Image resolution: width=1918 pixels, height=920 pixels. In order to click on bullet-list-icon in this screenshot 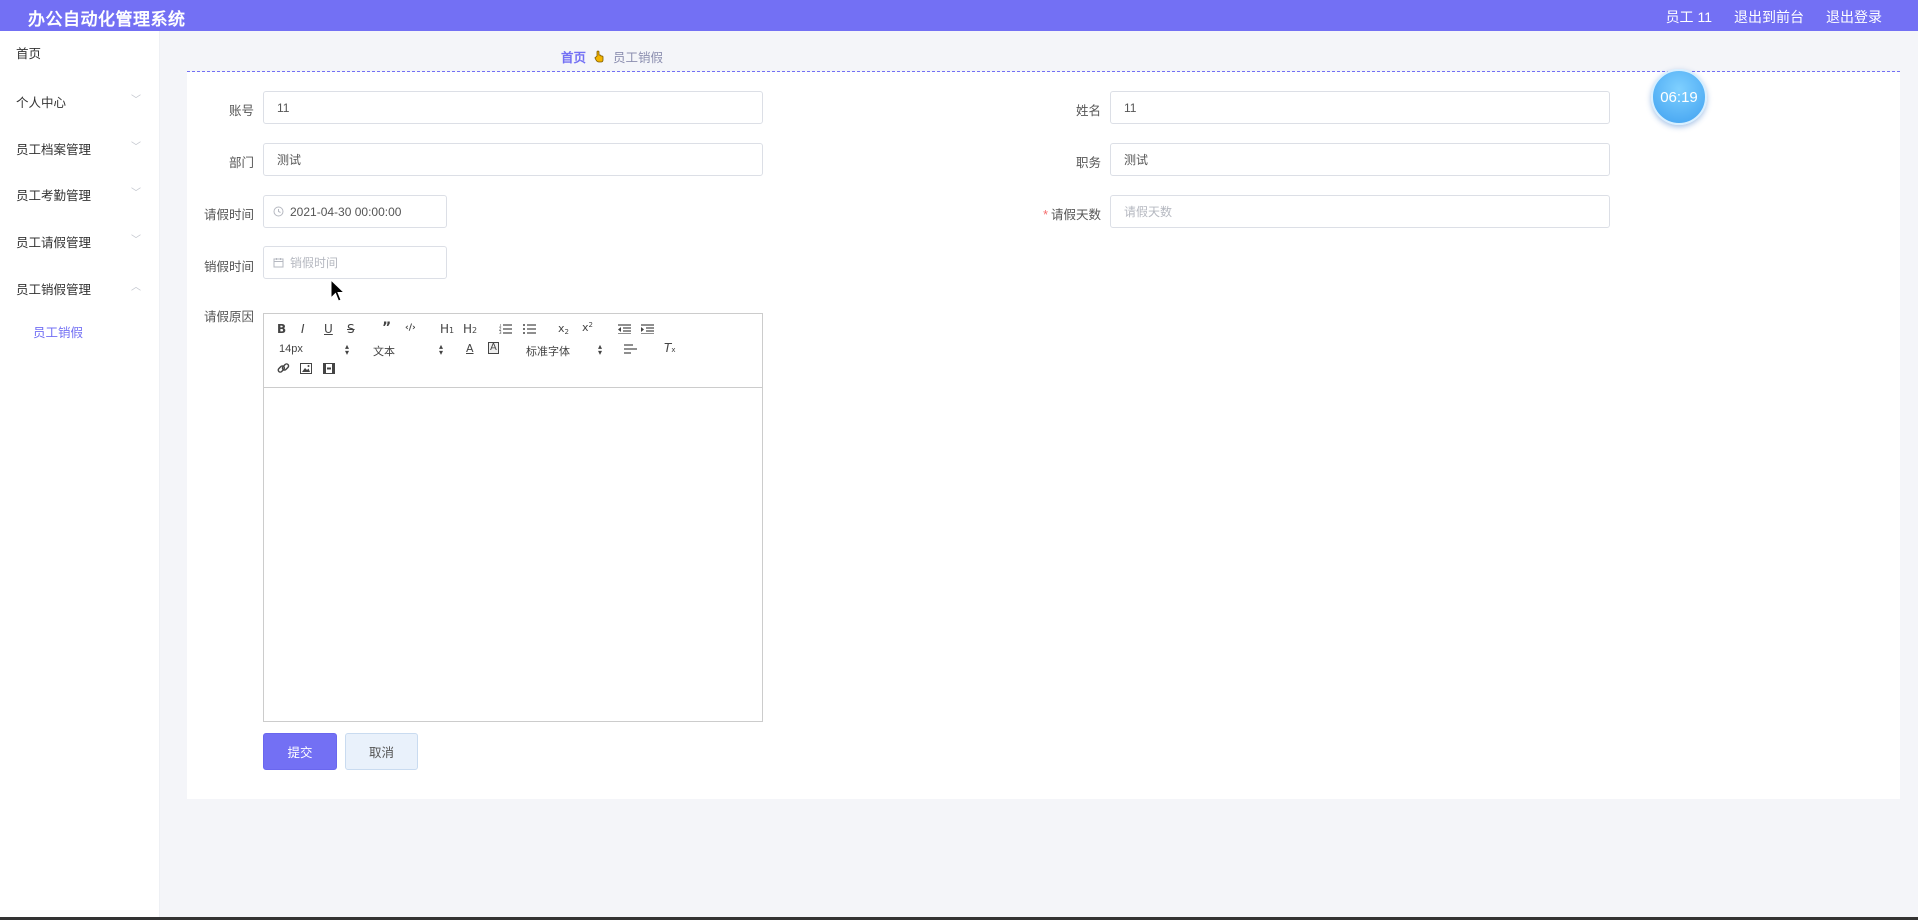, I will do `click(529, 329)`.